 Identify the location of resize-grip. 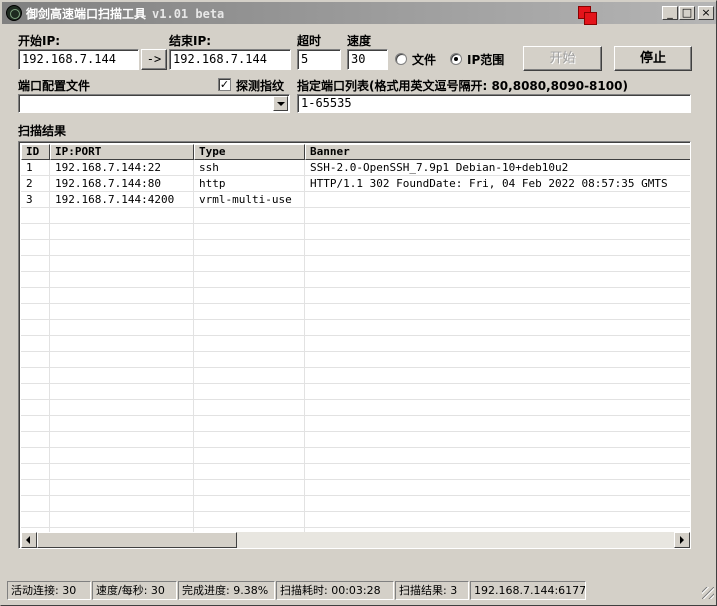
(708, 593).